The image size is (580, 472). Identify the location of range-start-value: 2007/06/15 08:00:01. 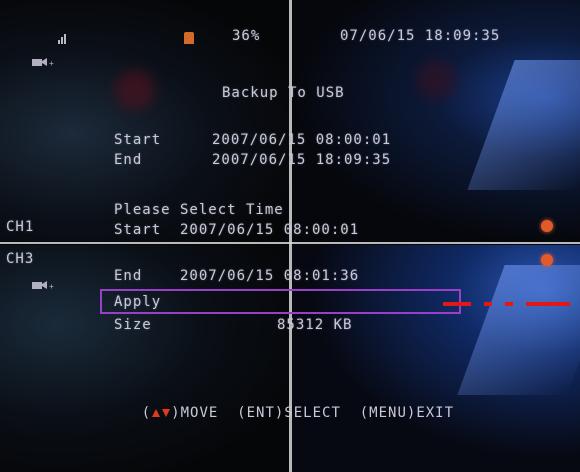
(302, 140).